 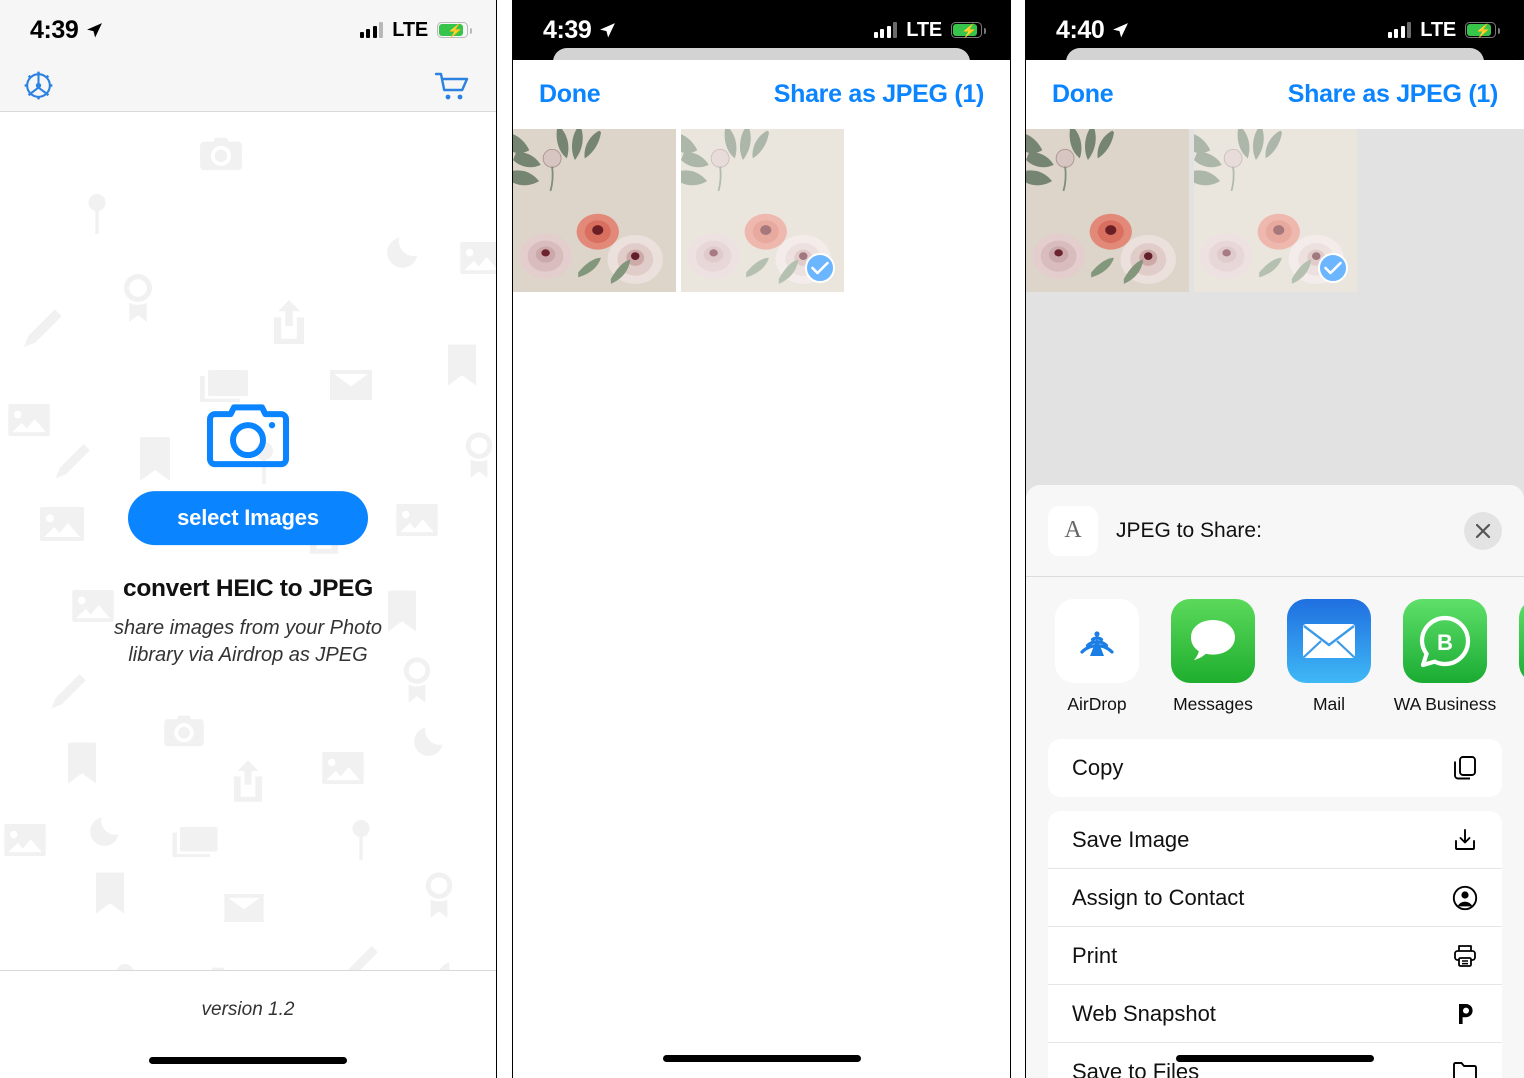 I want to click on share-app-mail: Mail, so click(x=1329, y=657).